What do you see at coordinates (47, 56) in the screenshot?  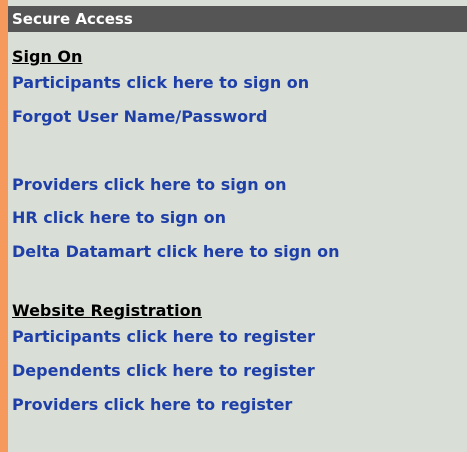 I see `sign-on-heading: Sign On` at bounding box center [47, 56].